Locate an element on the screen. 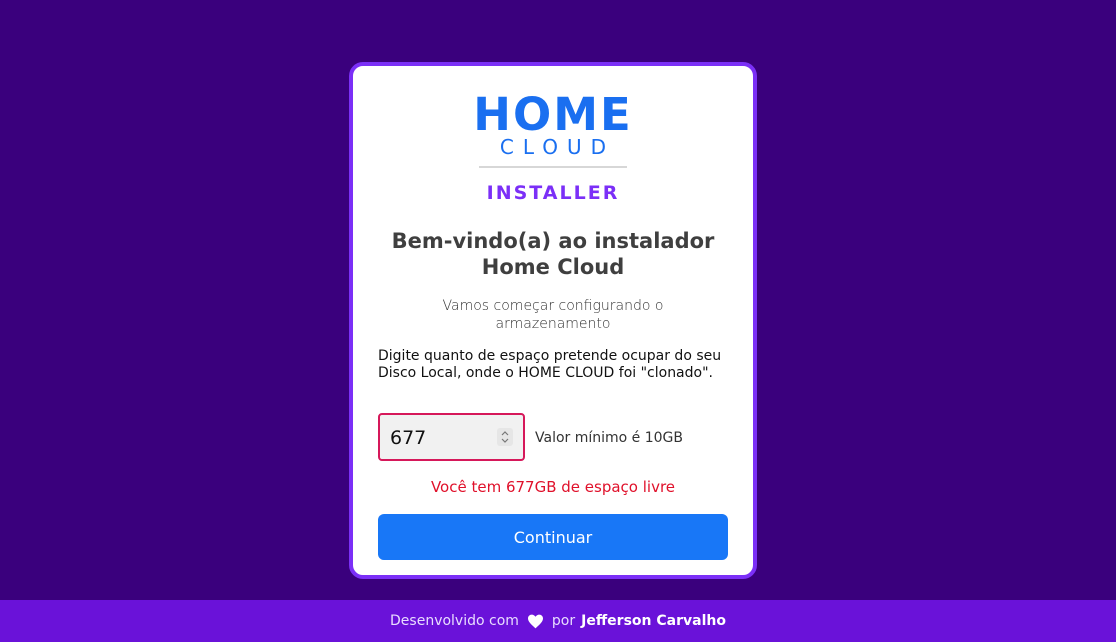 Image resolution: width=1116 pixels, height=642 pixels. logo-installer-text: INSTALLER is located at coordinates (553, 193).